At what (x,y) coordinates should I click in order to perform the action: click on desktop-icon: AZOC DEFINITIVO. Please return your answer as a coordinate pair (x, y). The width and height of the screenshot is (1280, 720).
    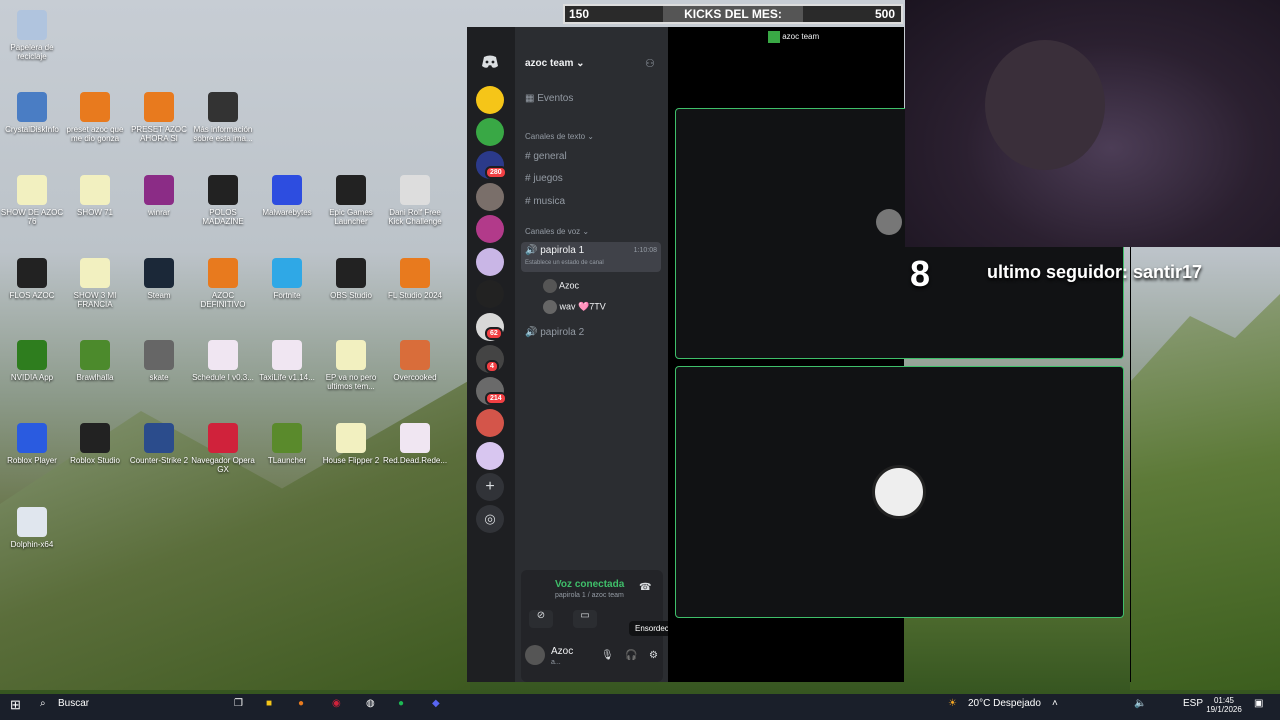
    Looking at the image, I should click on (223, 283).